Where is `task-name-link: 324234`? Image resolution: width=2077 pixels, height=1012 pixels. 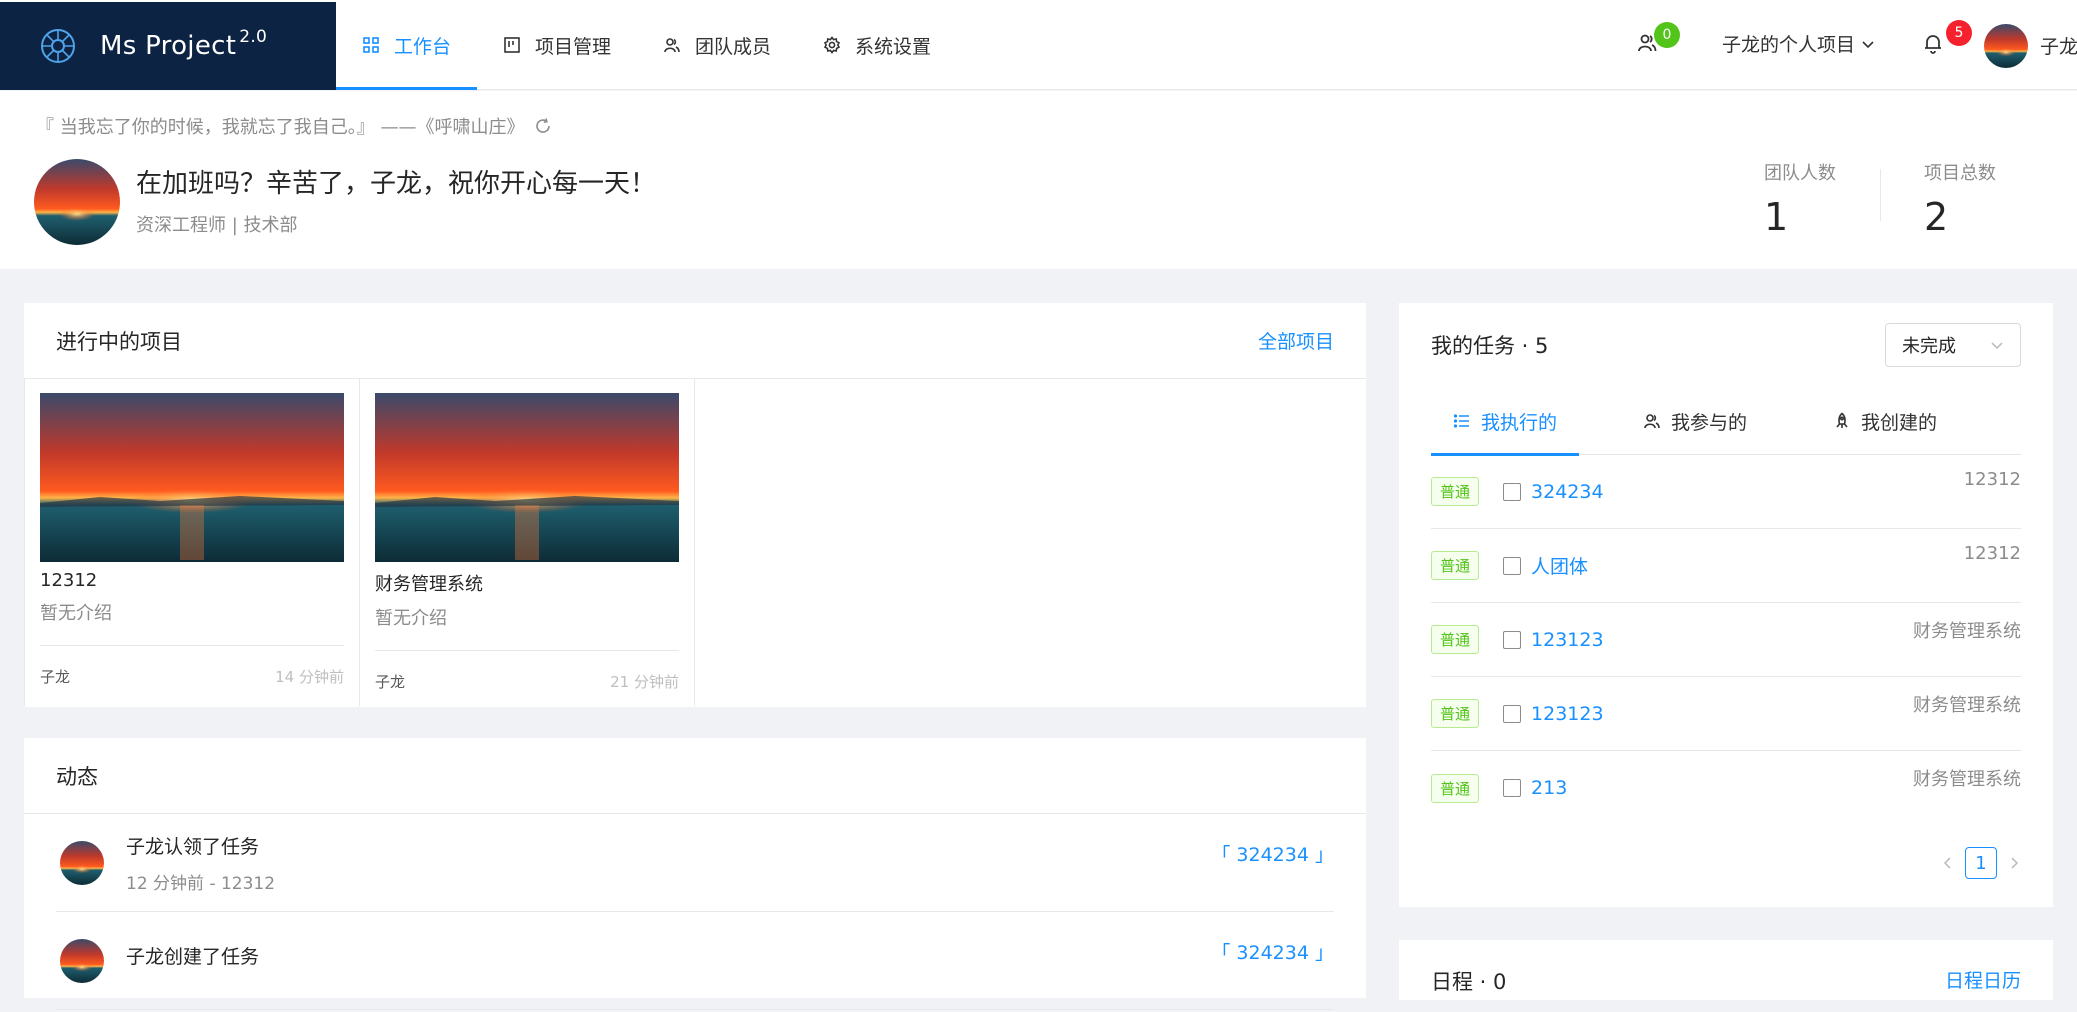 task-name-link: 324234 is located at coordinates (1567, 492).